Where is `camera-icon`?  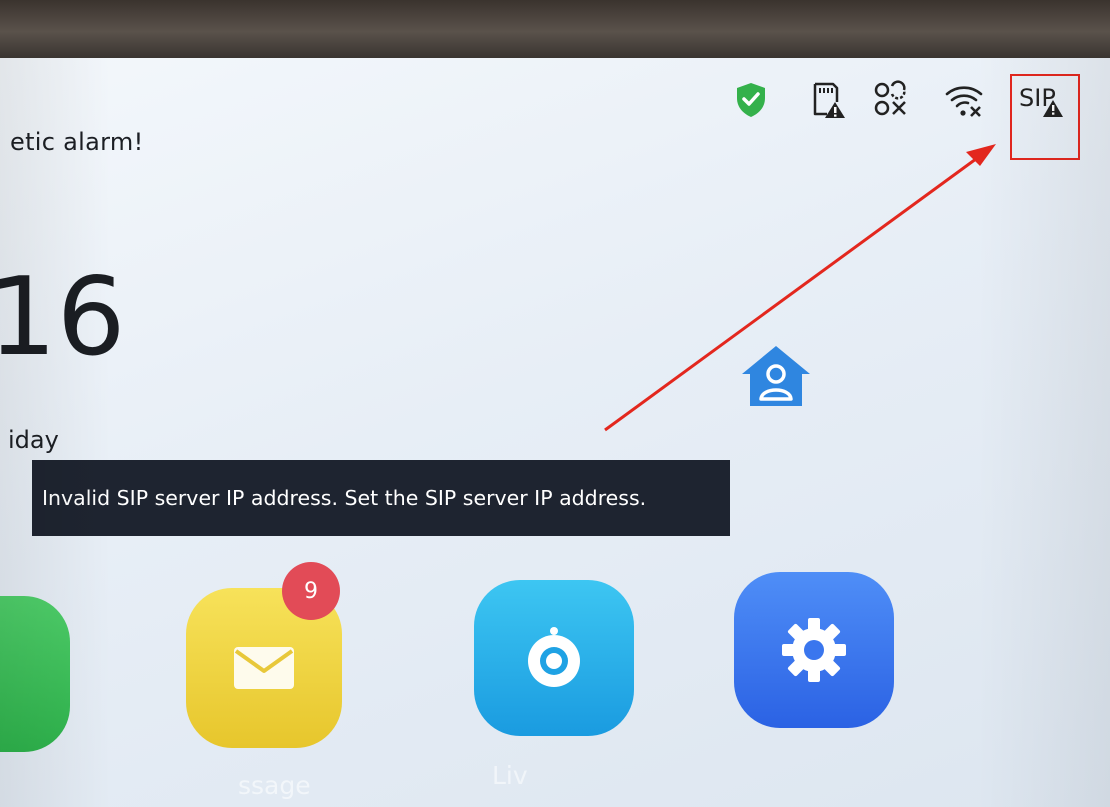
camera-icon is located at coordinates (554, 657).